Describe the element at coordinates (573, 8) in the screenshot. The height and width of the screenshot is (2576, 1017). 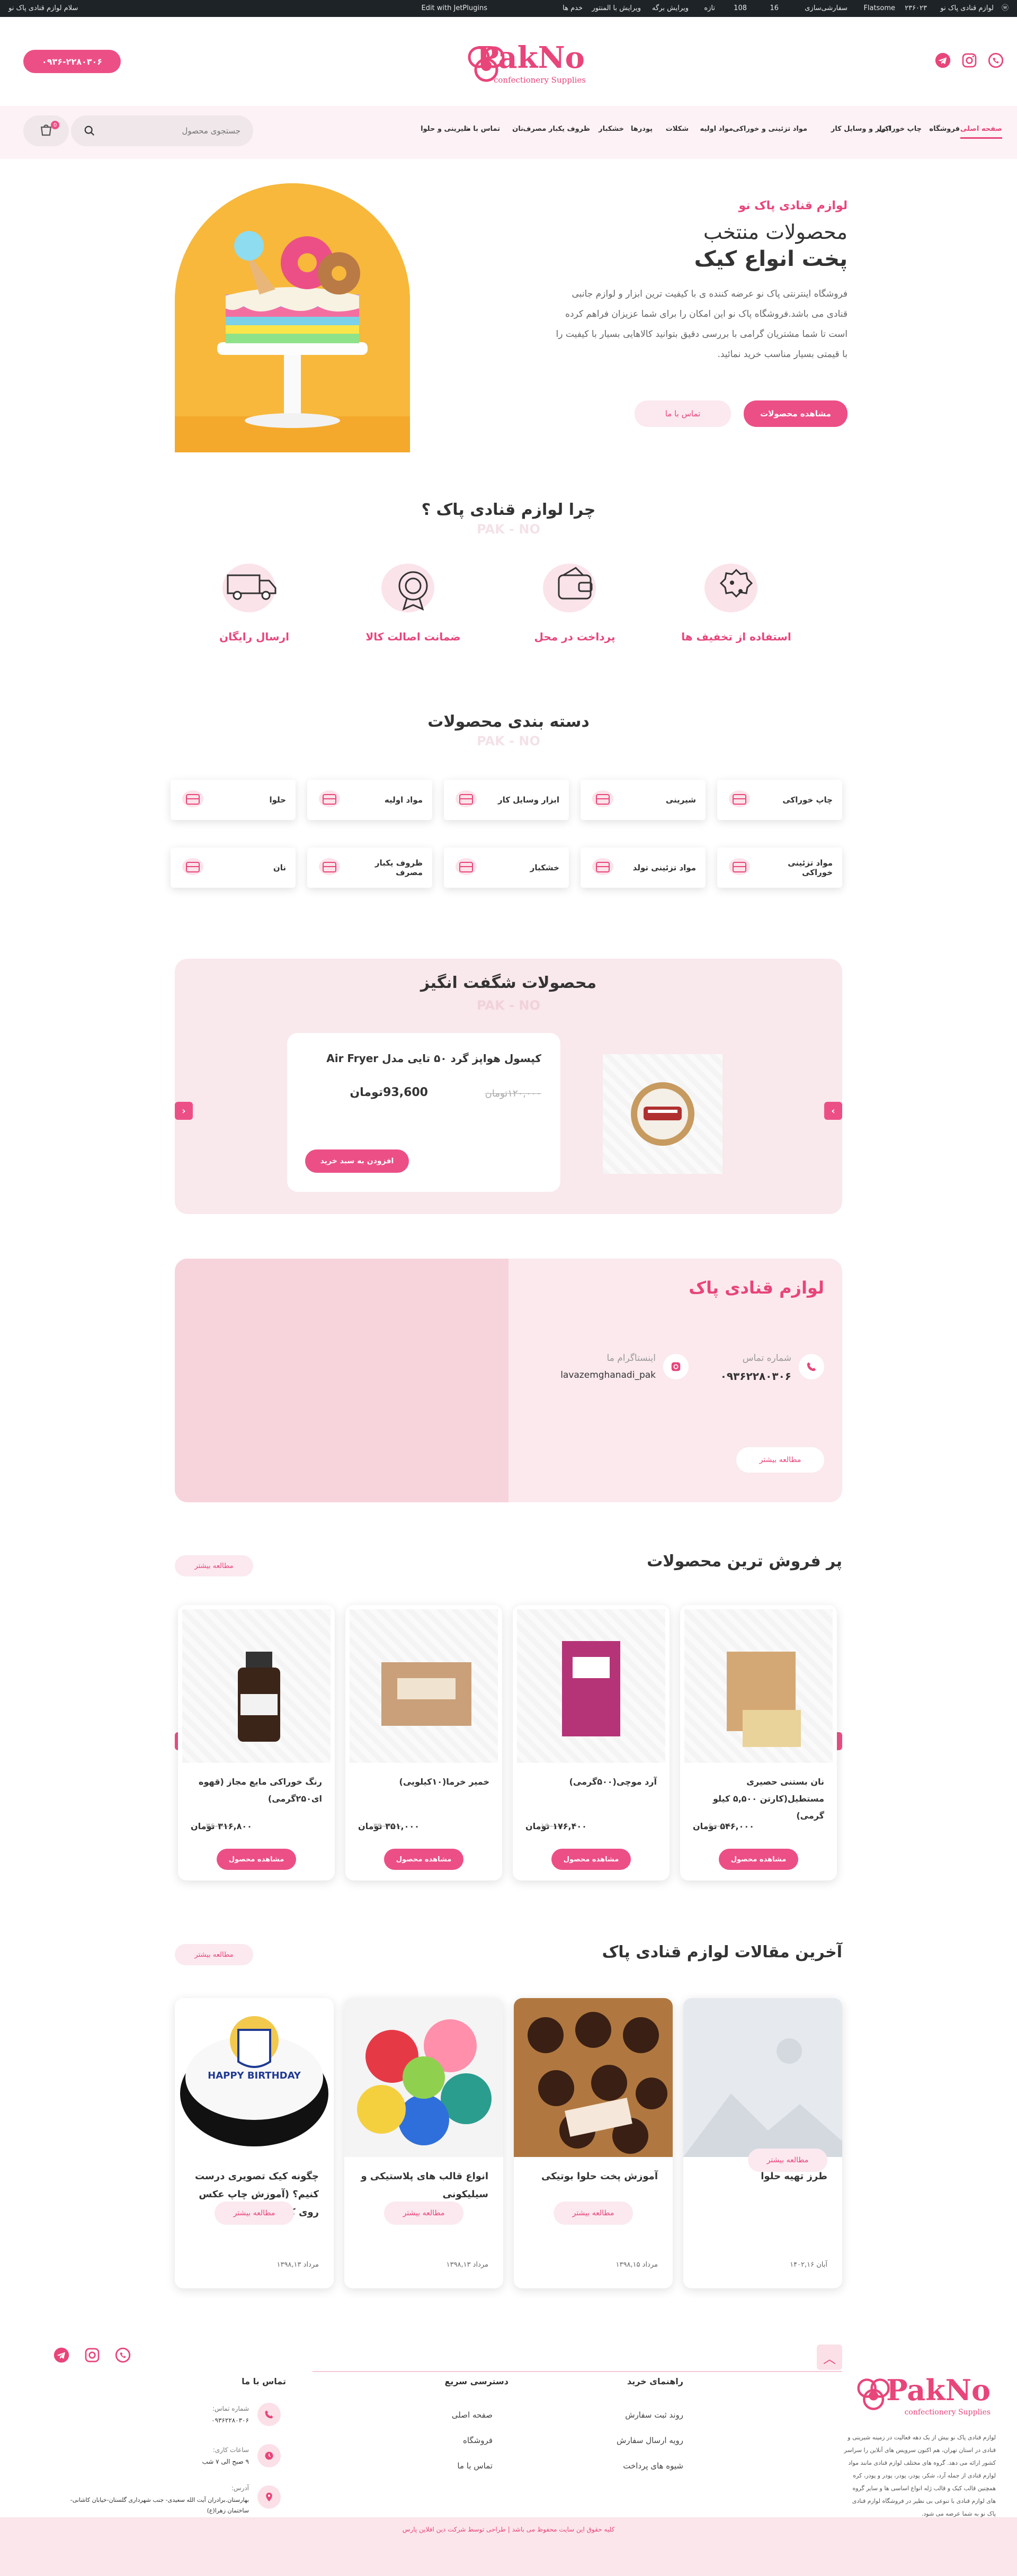
I see `admin-misc: خدم ها` at that location.